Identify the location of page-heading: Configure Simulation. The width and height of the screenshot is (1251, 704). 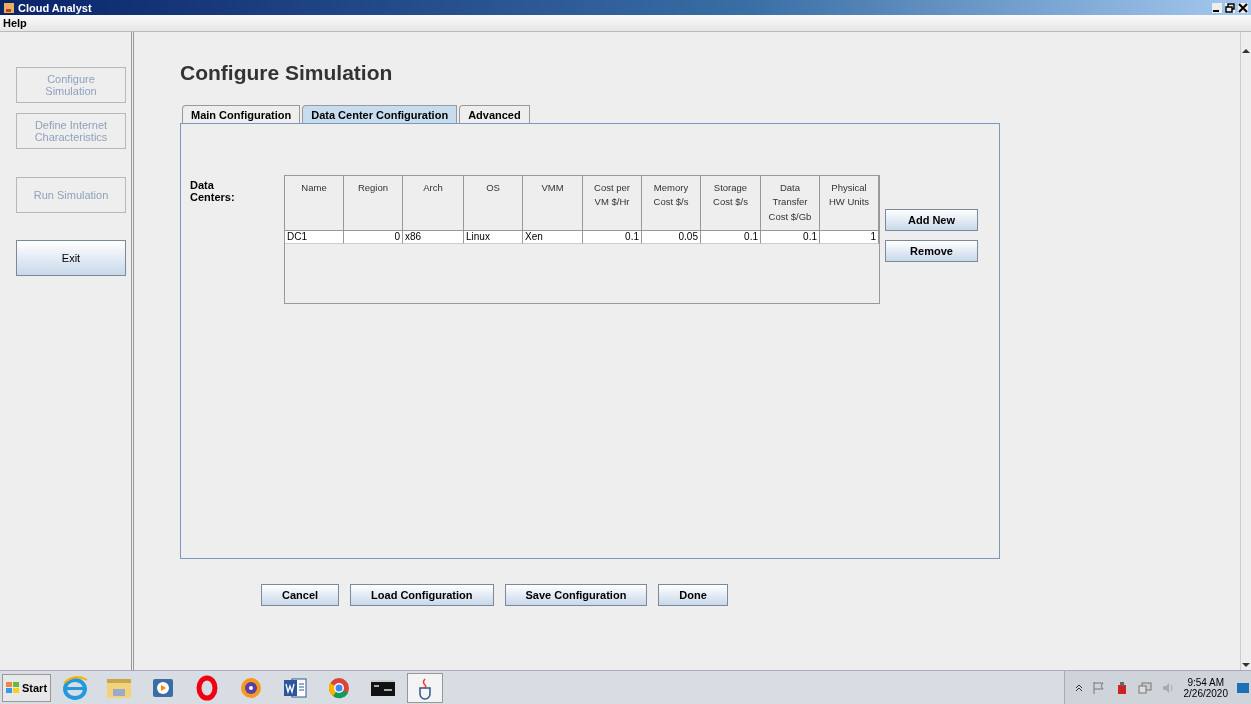
(287, 73).